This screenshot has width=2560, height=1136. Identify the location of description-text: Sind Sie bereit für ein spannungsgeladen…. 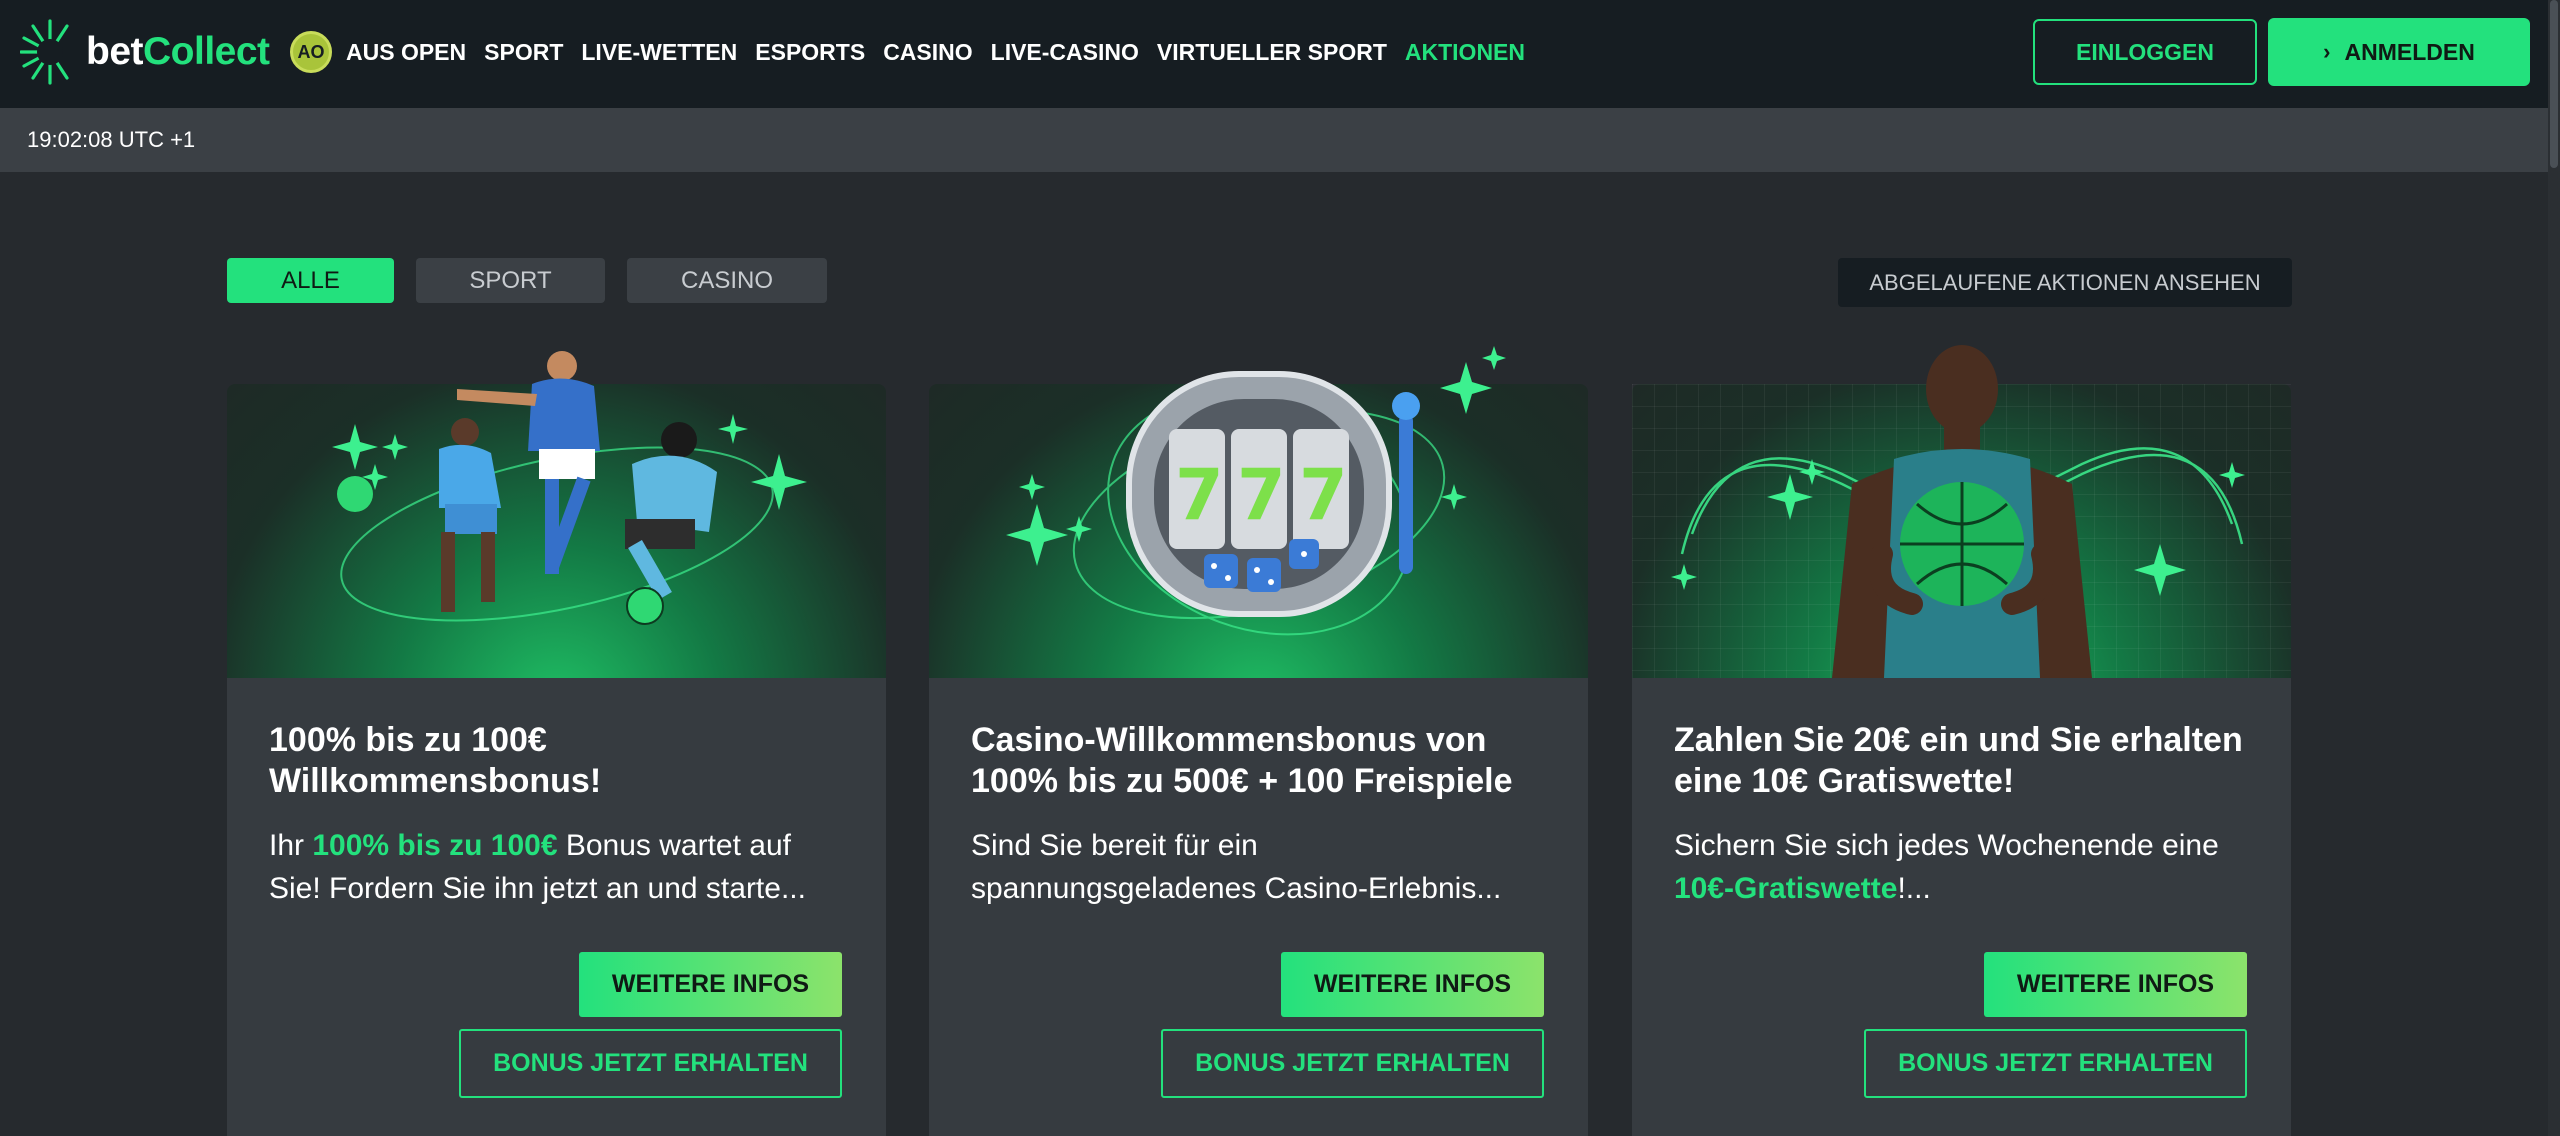
(1236, 867).